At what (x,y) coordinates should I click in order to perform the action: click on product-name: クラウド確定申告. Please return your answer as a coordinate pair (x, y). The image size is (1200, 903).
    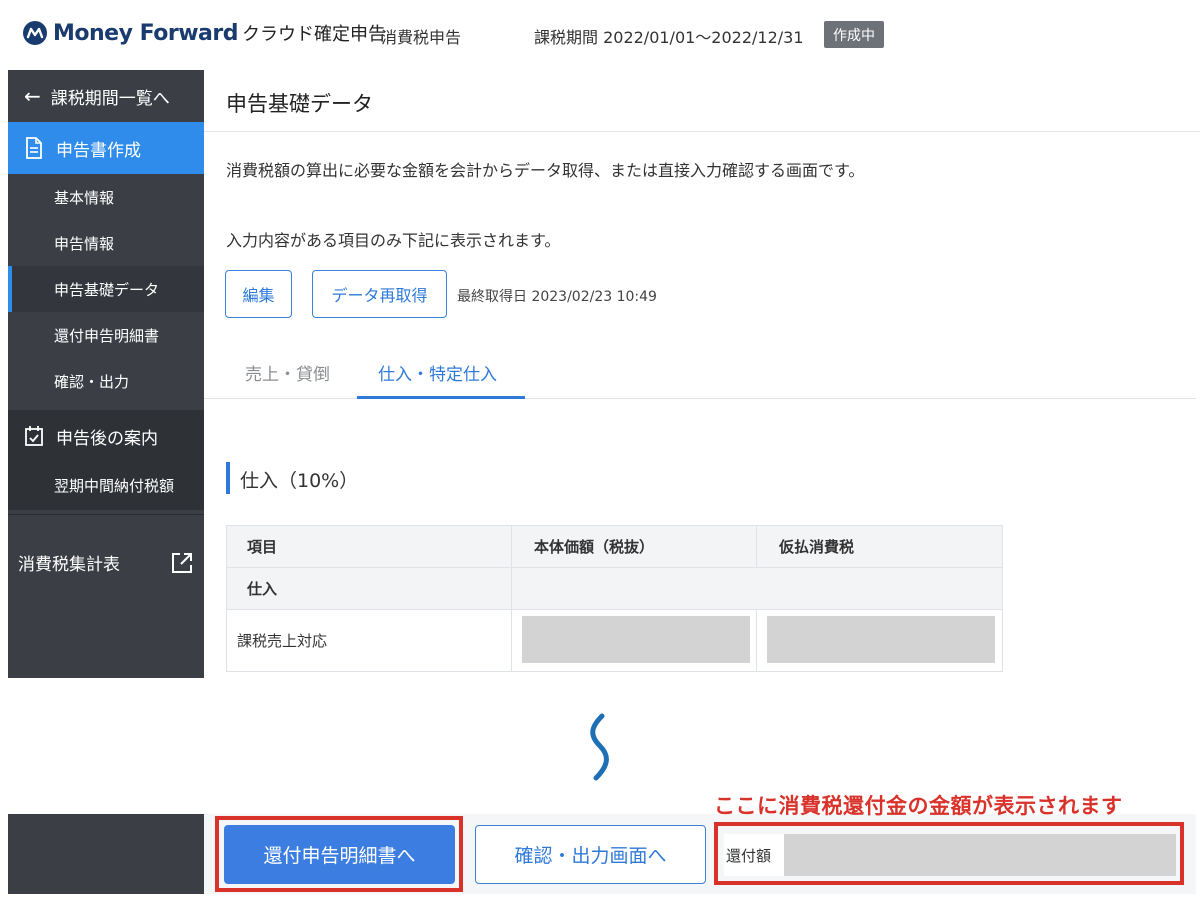
    Looking at the image, I should click on (313, 34).